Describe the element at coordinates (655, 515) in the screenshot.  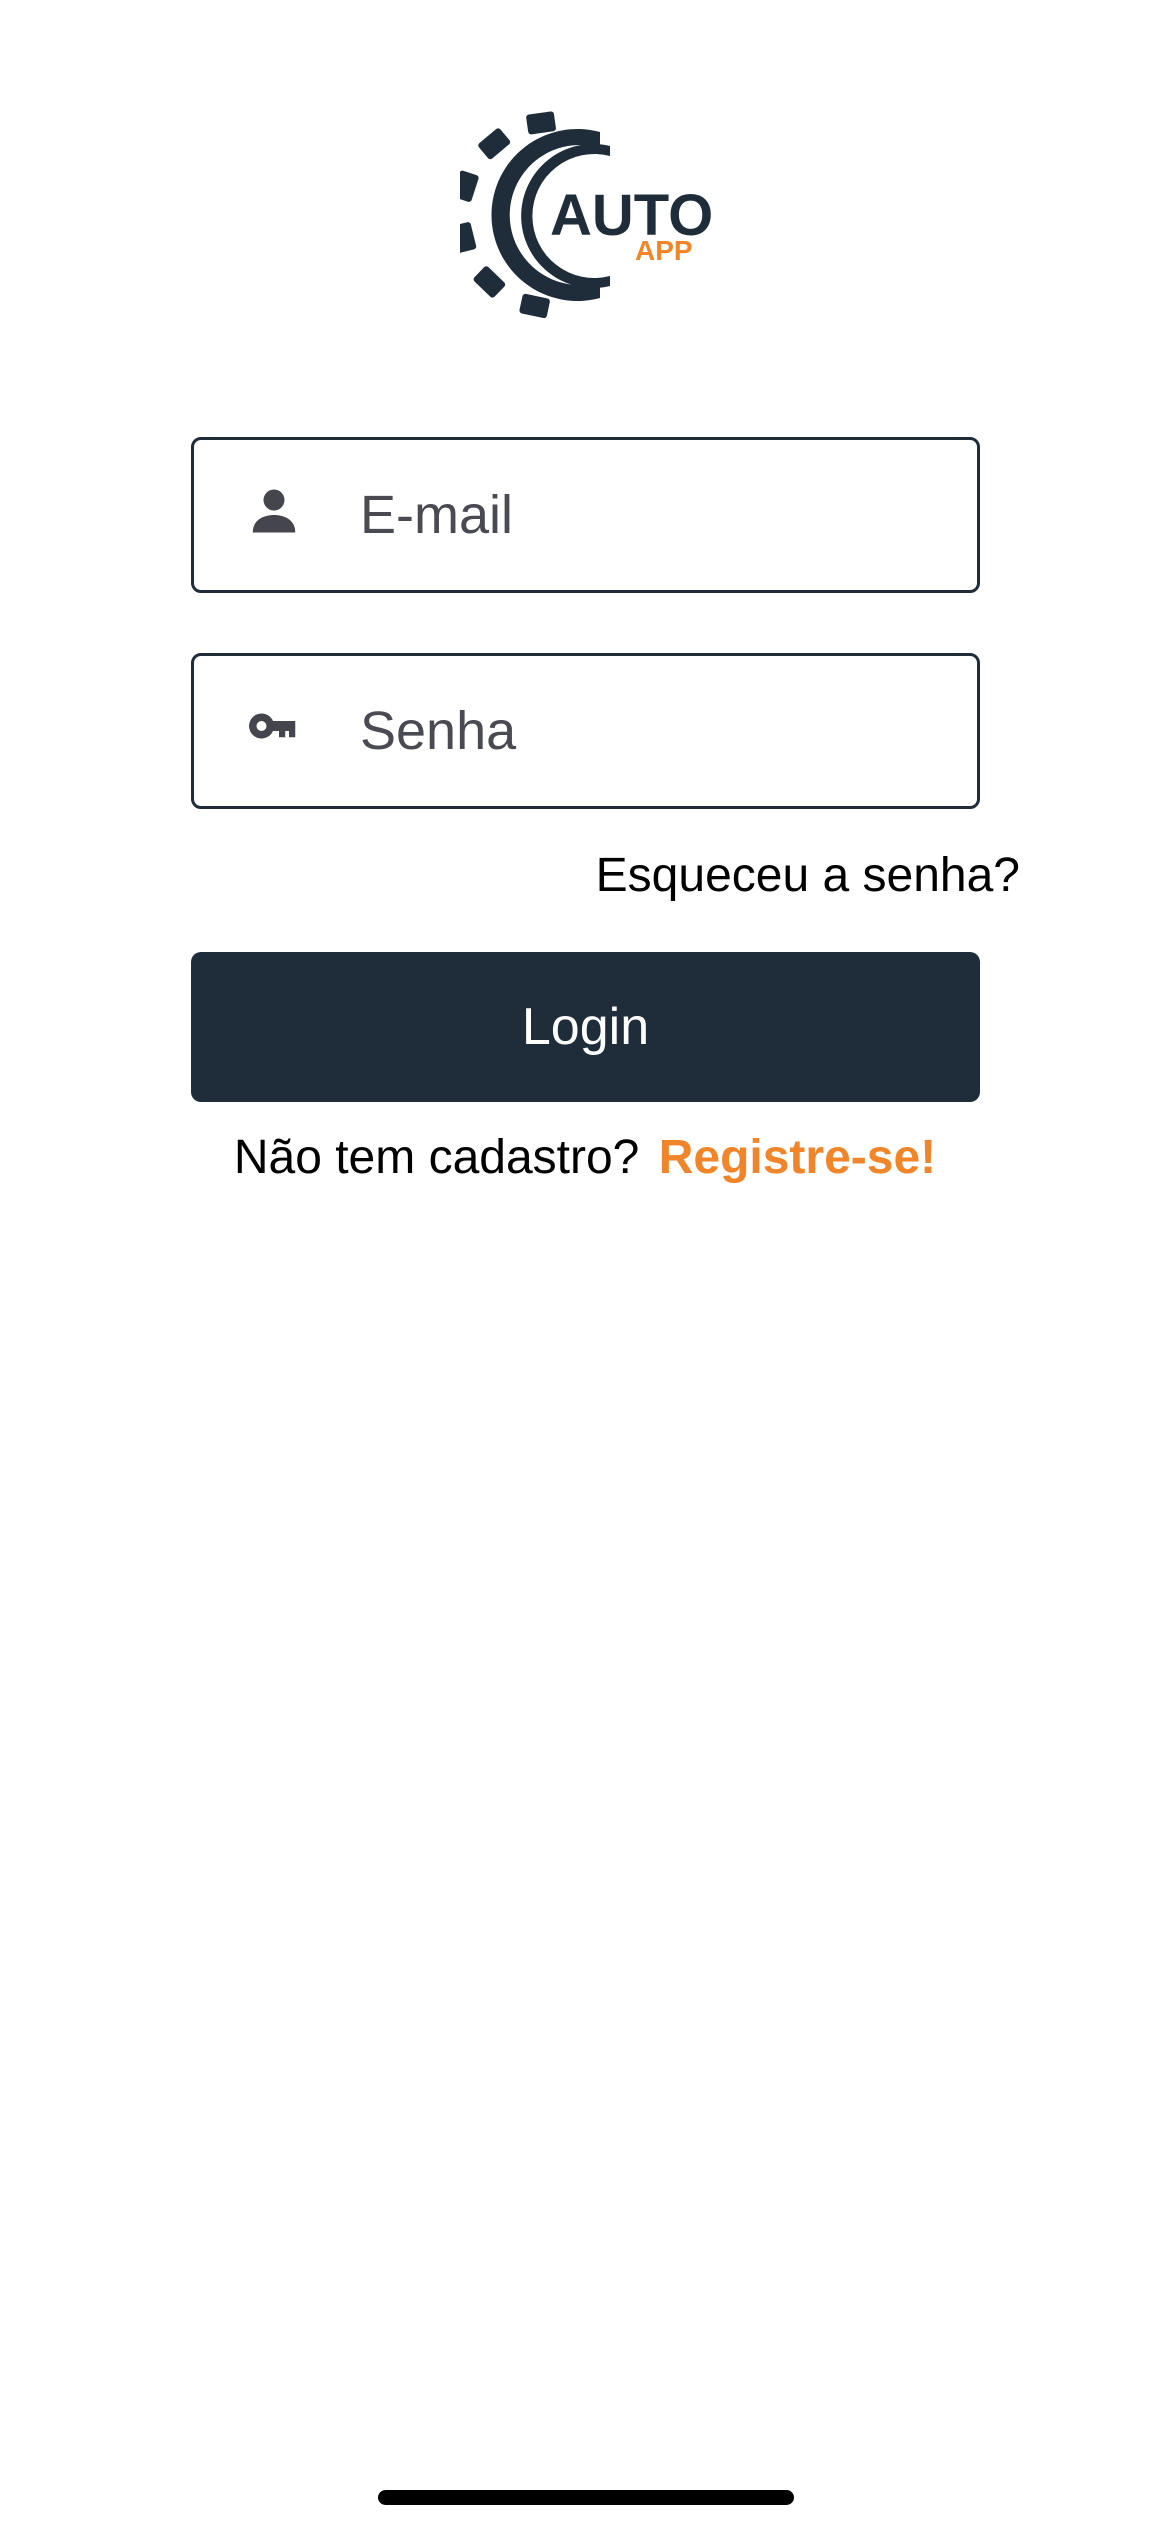
I see `email-input` at that location.